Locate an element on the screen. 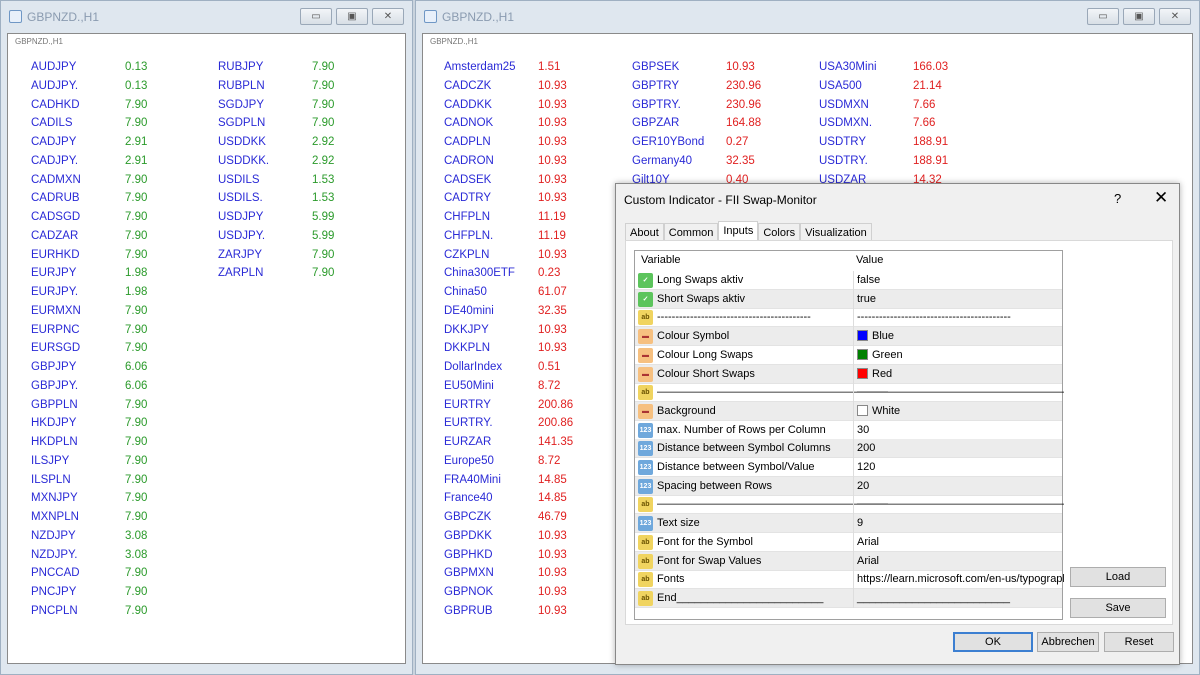 The height and width of the screenshot is (675, 1200). variable-value: 20 is located at coordinates (958, 486).